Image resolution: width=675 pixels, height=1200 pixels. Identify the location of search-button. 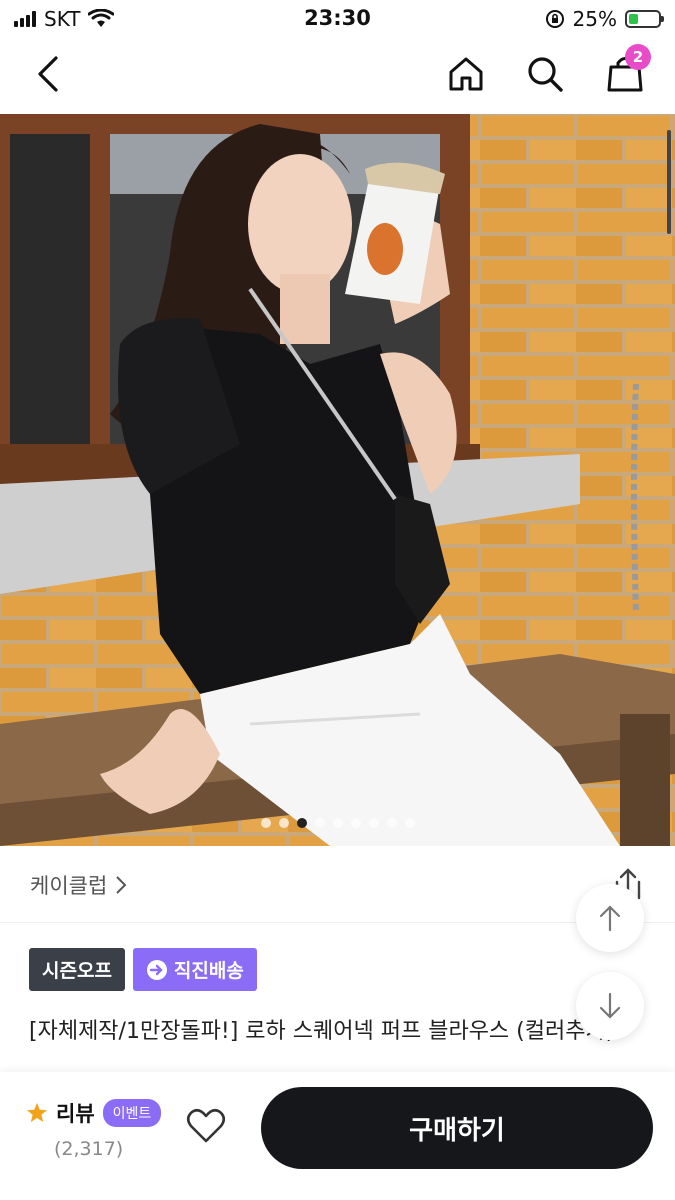
(545, 74).